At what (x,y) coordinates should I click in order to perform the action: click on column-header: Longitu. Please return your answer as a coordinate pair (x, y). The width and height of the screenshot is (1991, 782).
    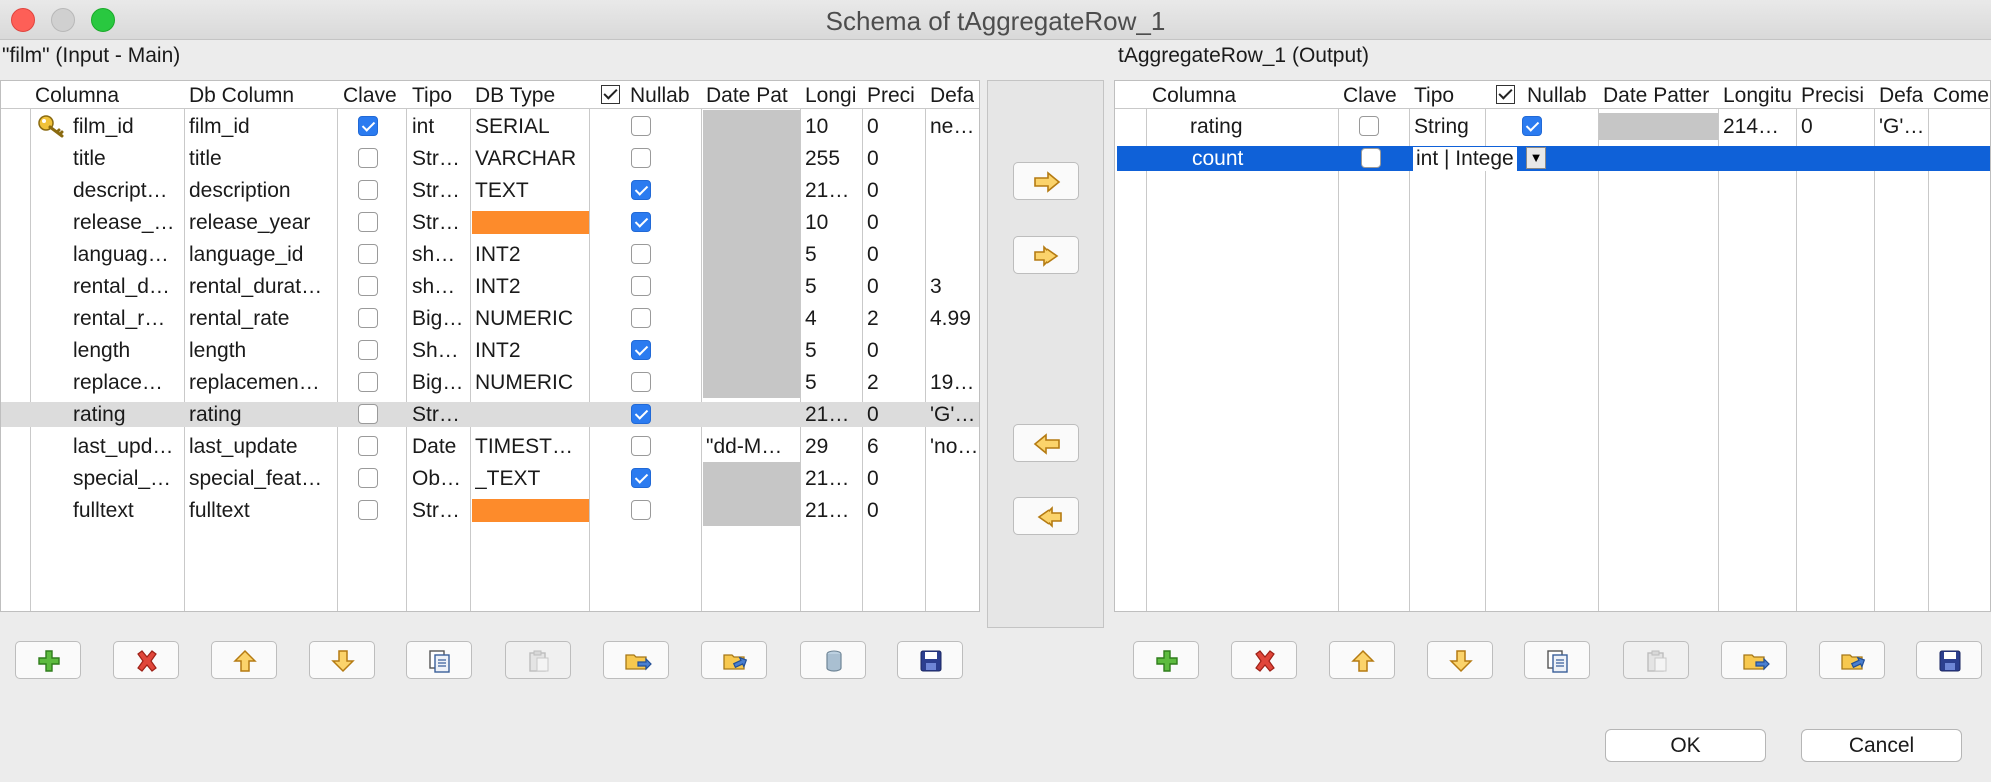
    Looking at the image, I should click on (1757, 96).